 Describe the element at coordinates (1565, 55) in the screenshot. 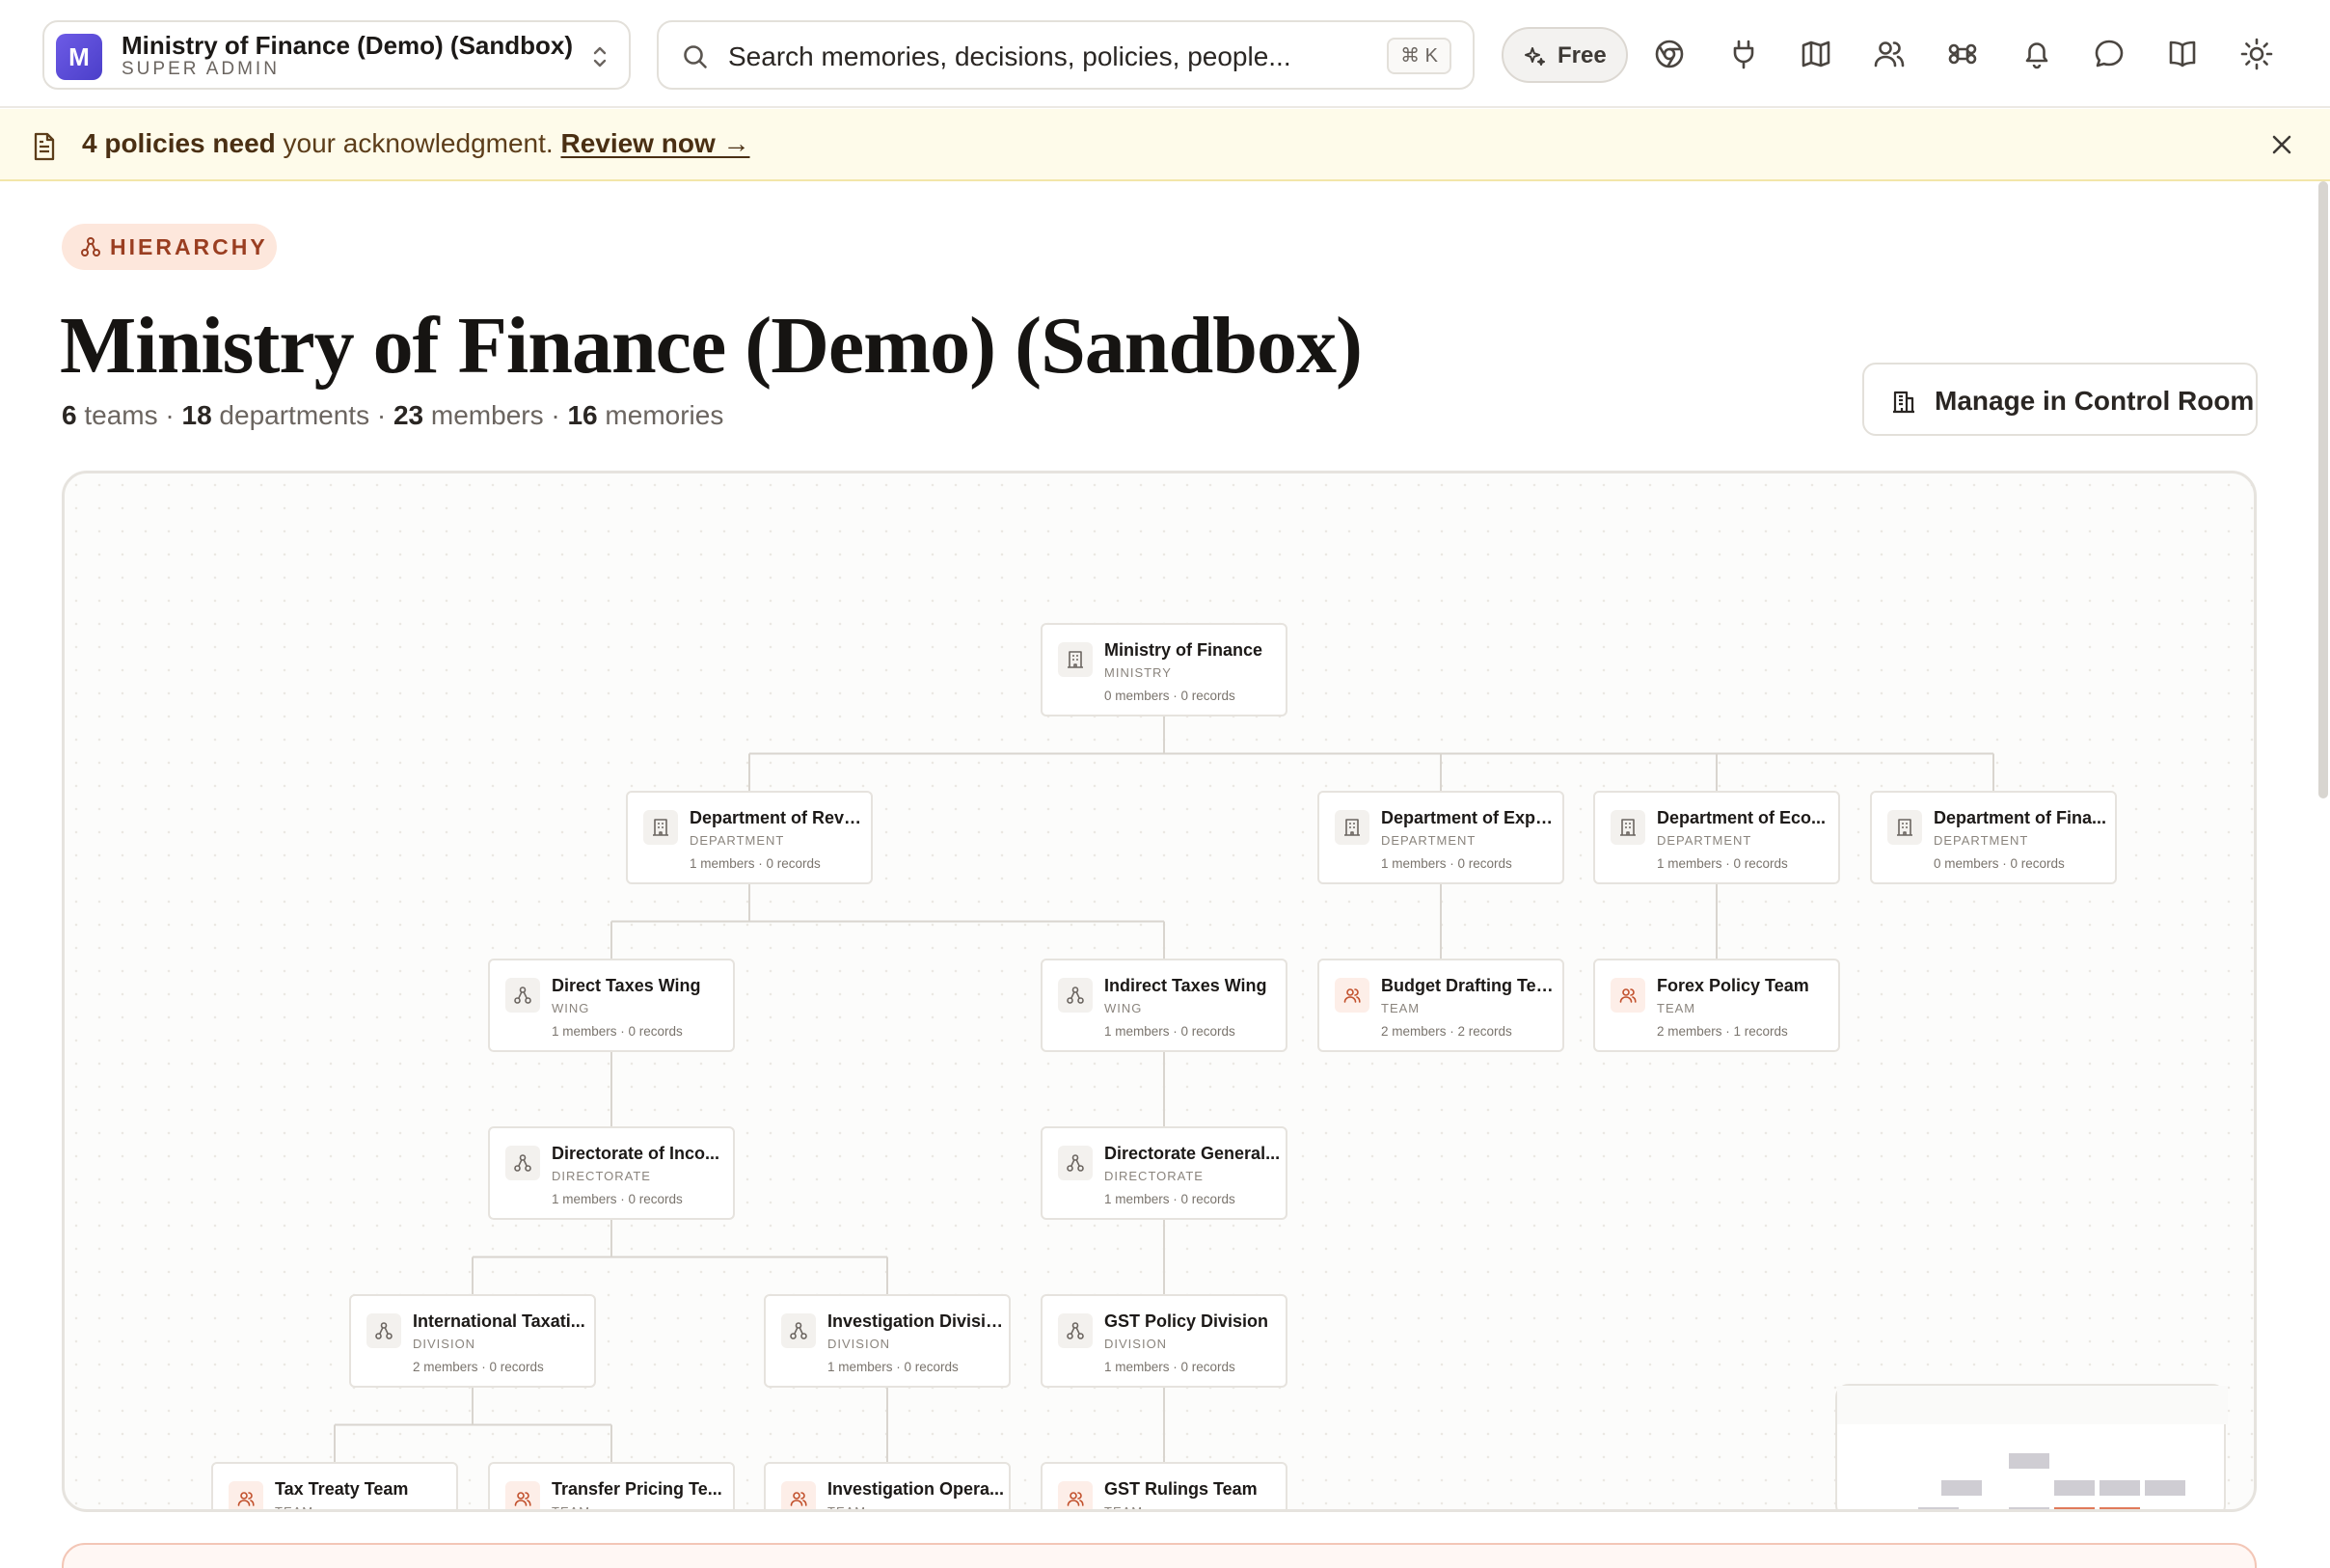

I see `plan-badge: Free` at that location.